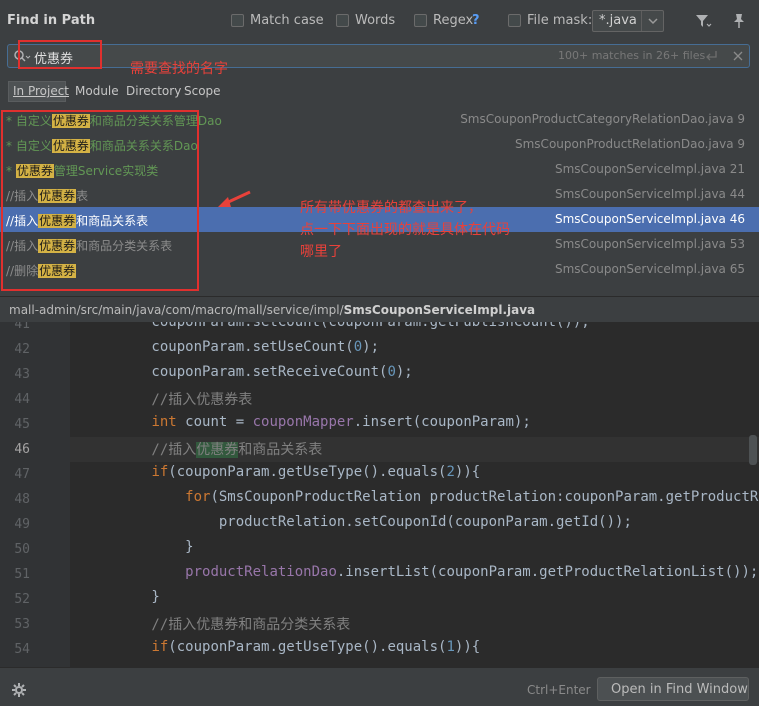  What do you see at coordinates (22, 474) in the screenshot?
I see `line-number: 47` at bounding box center [22, 474].